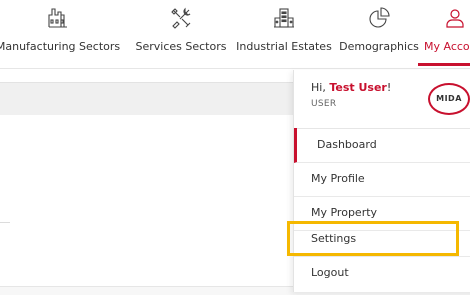 The height and width of the screenshot is (295, 470). What do you see at coordinates (63, 34) in the screenshot?
I see `nav-manufacturing-sectors: Manufacturing Sectors` at bounding box center [63, 34].